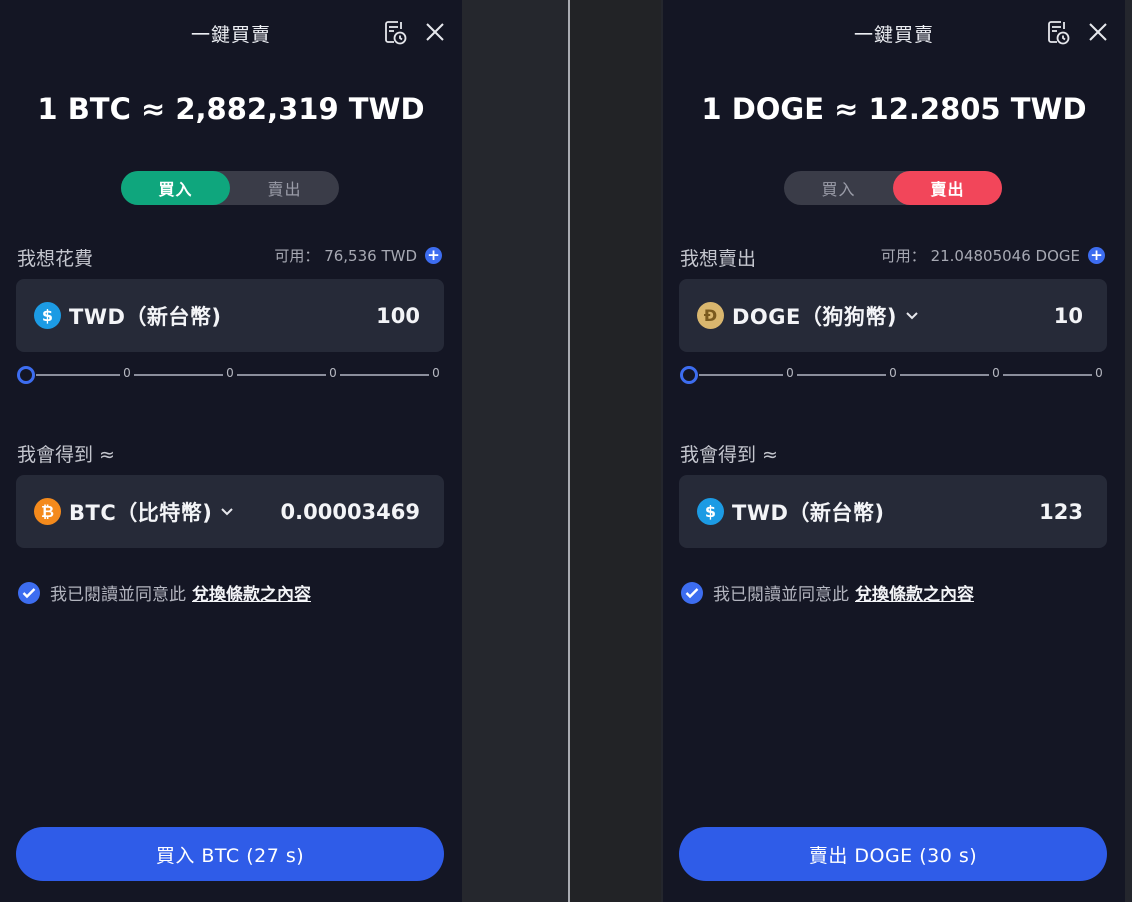 This screenshot has height=902, width=1132. What do you see at coordinates (55, 259) in the screenshot?
I see `spend-label: 我想花費` at bounding box center [55, 259].